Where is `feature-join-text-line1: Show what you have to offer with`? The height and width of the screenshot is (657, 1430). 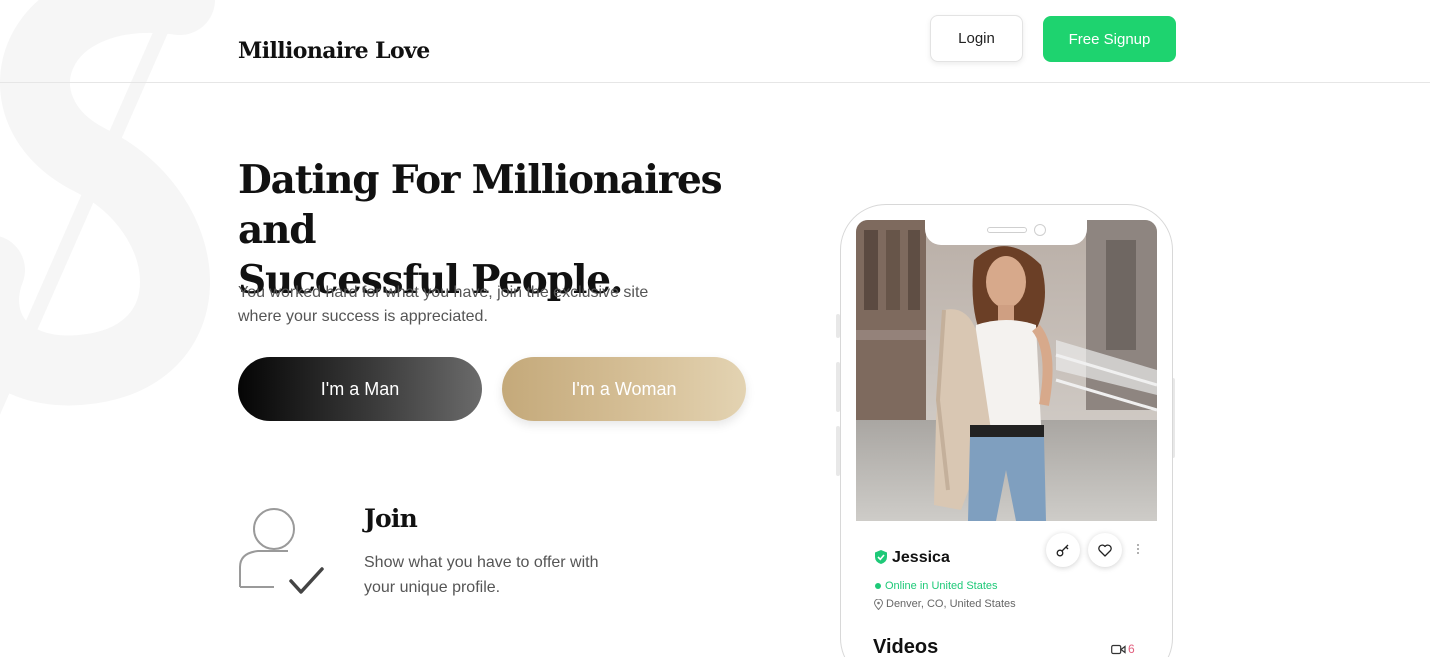
feature-join-text-line1: Show what you have to offer with is located at coordinates (481, 562).